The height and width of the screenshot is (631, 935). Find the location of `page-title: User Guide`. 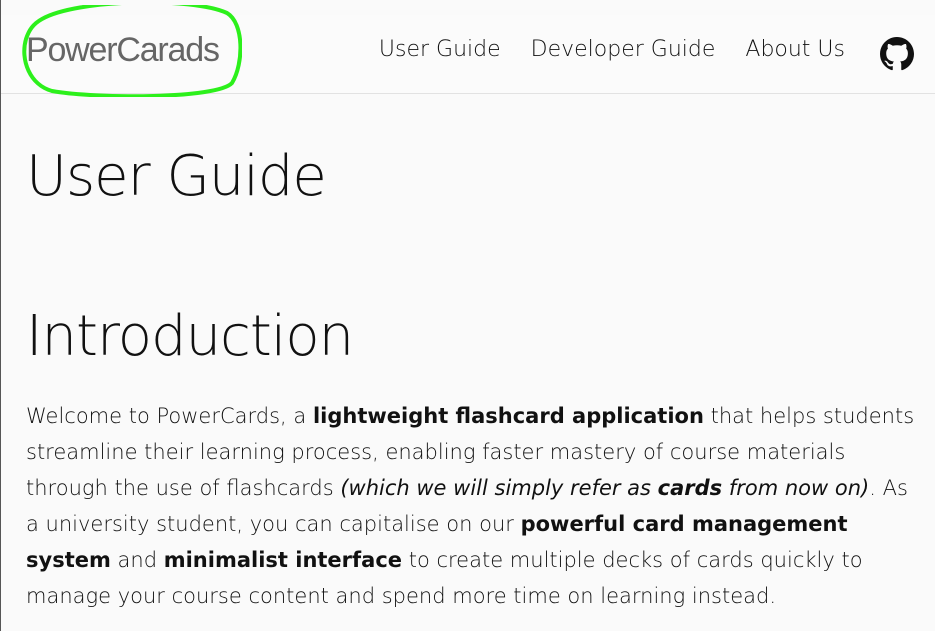

page-title: User Guide is located at coordinates (176, 176).